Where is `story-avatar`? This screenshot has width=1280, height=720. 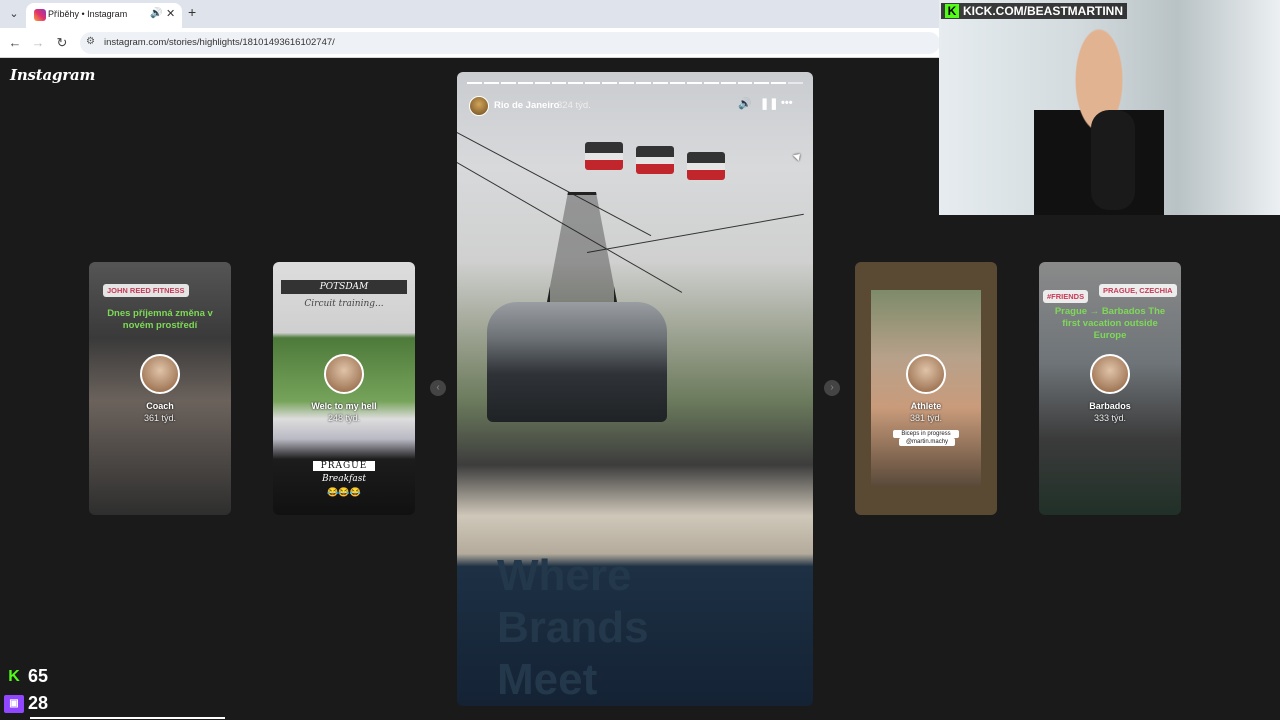 story-avatar is located at coordinates (479, 106).